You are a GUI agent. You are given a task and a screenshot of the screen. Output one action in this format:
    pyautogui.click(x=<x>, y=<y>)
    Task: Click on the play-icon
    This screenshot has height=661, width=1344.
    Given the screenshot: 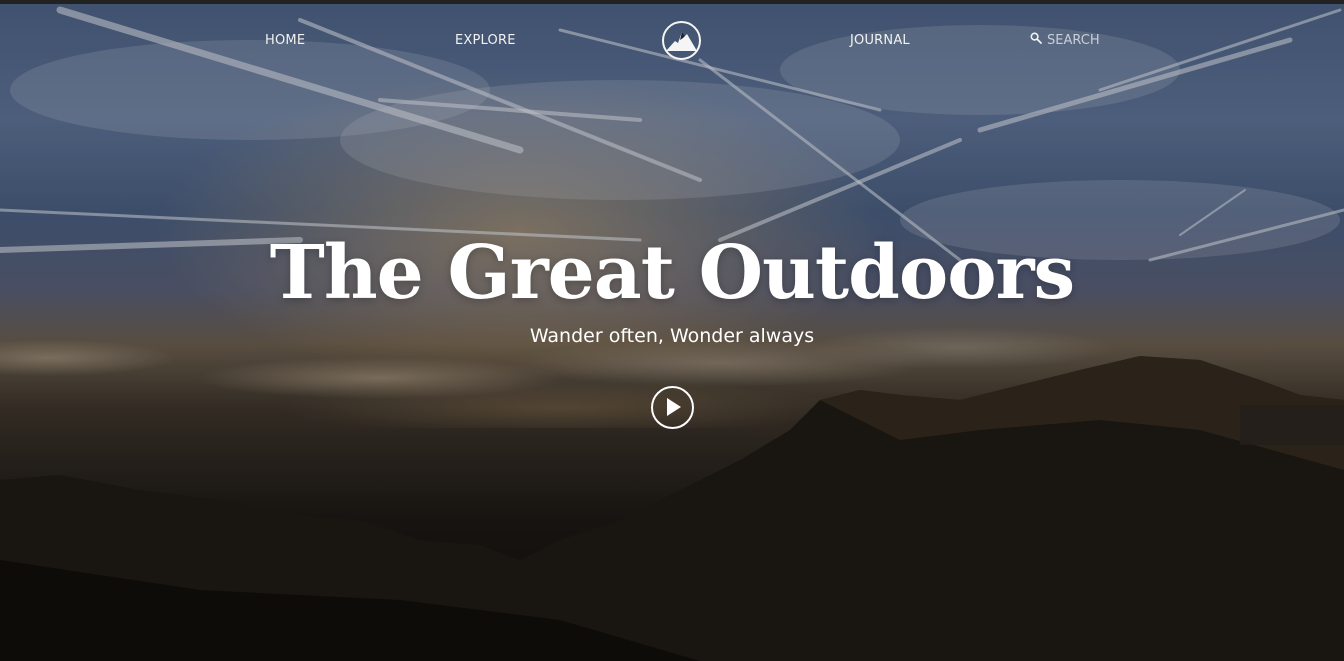 What is the action you would take?
    pyautogui.click(x=674, y=407)
    